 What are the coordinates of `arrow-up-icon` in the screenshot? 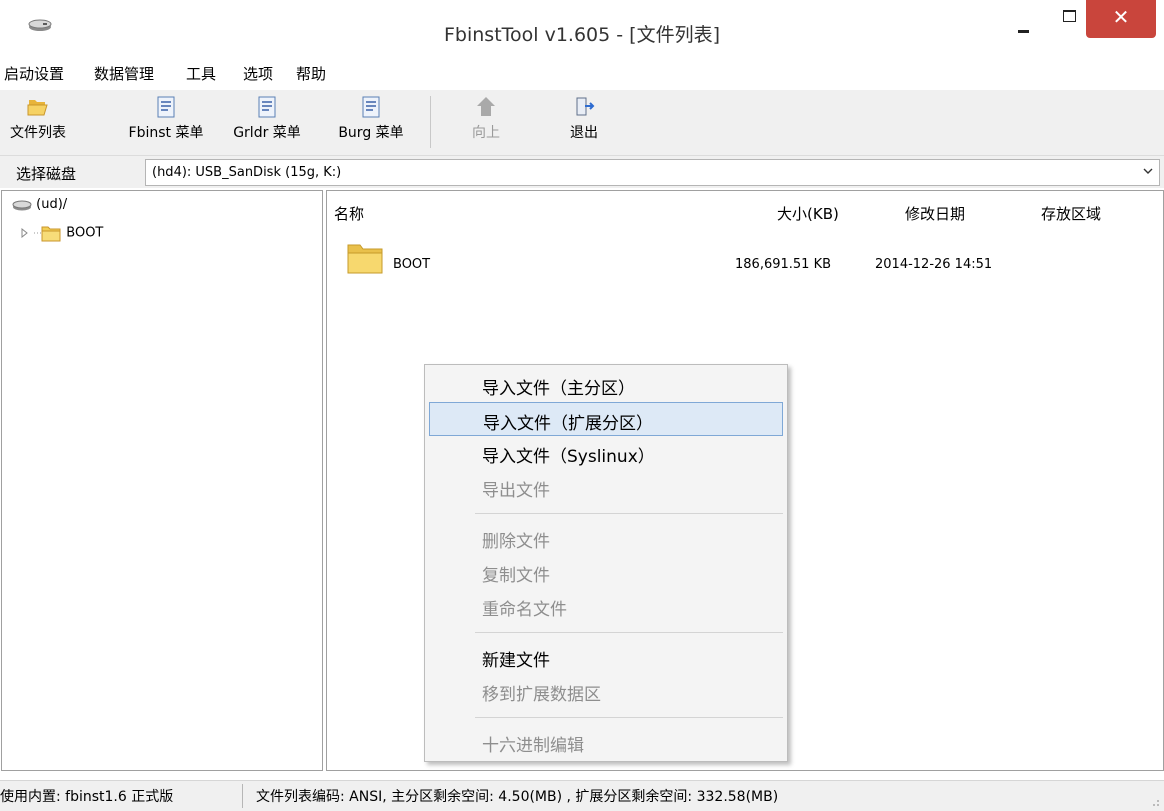 It's located at (486, 107).